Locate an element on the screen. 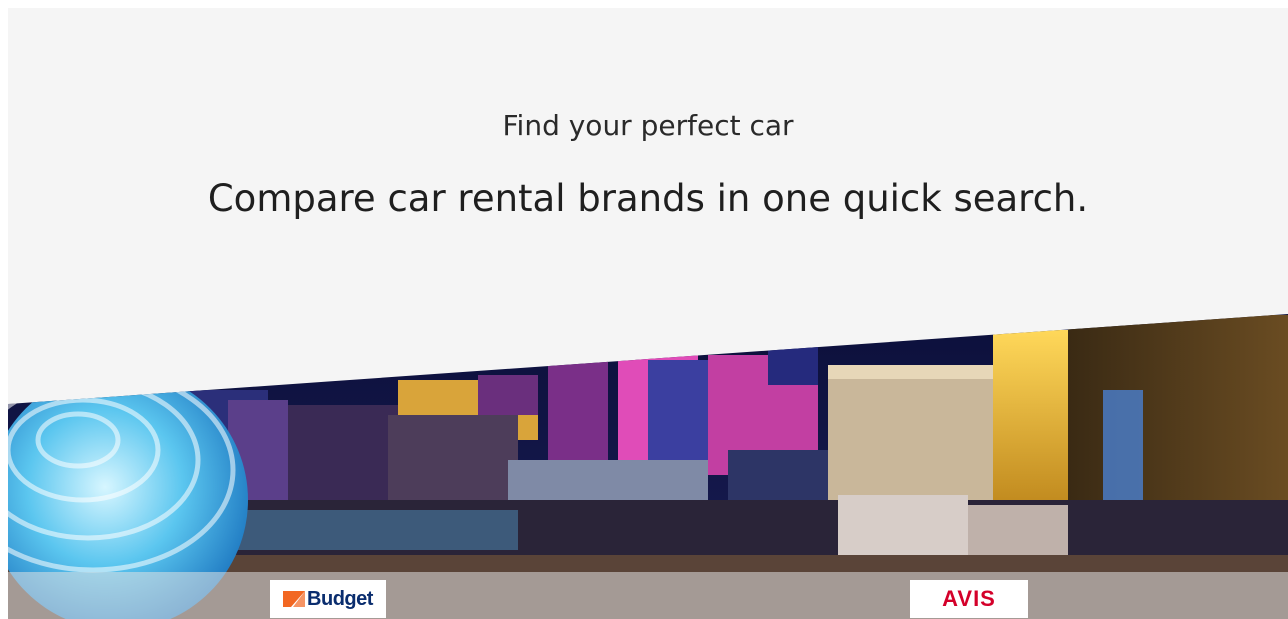 This screenshot has height=619, width=1288. avis-logo-text: AVIS is located at coordinates (969, 598).